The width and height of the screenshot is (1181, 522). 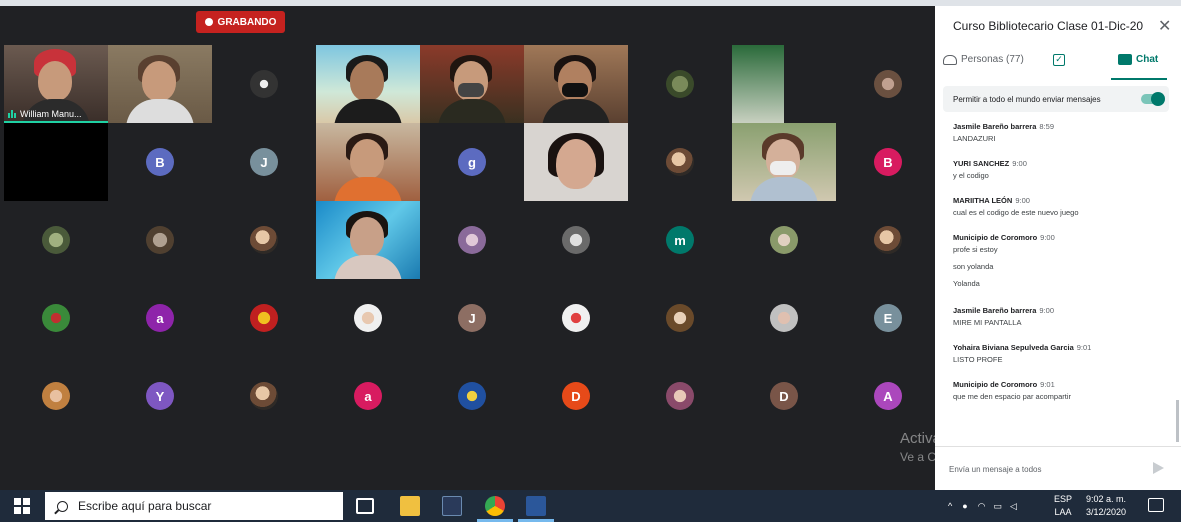 What do you see at coordinates (966, 283) in the screenshot?
I see `message-text: Yolanda` at bounding box center [966, 283].